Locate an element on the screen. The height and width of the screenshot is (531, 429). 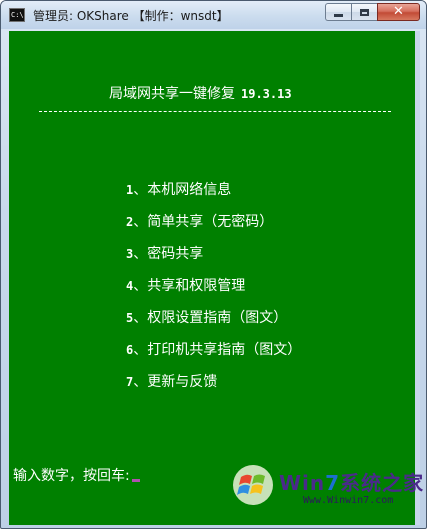
menu-item-3: 3、密码共享 is located at coordinates (164, 253).